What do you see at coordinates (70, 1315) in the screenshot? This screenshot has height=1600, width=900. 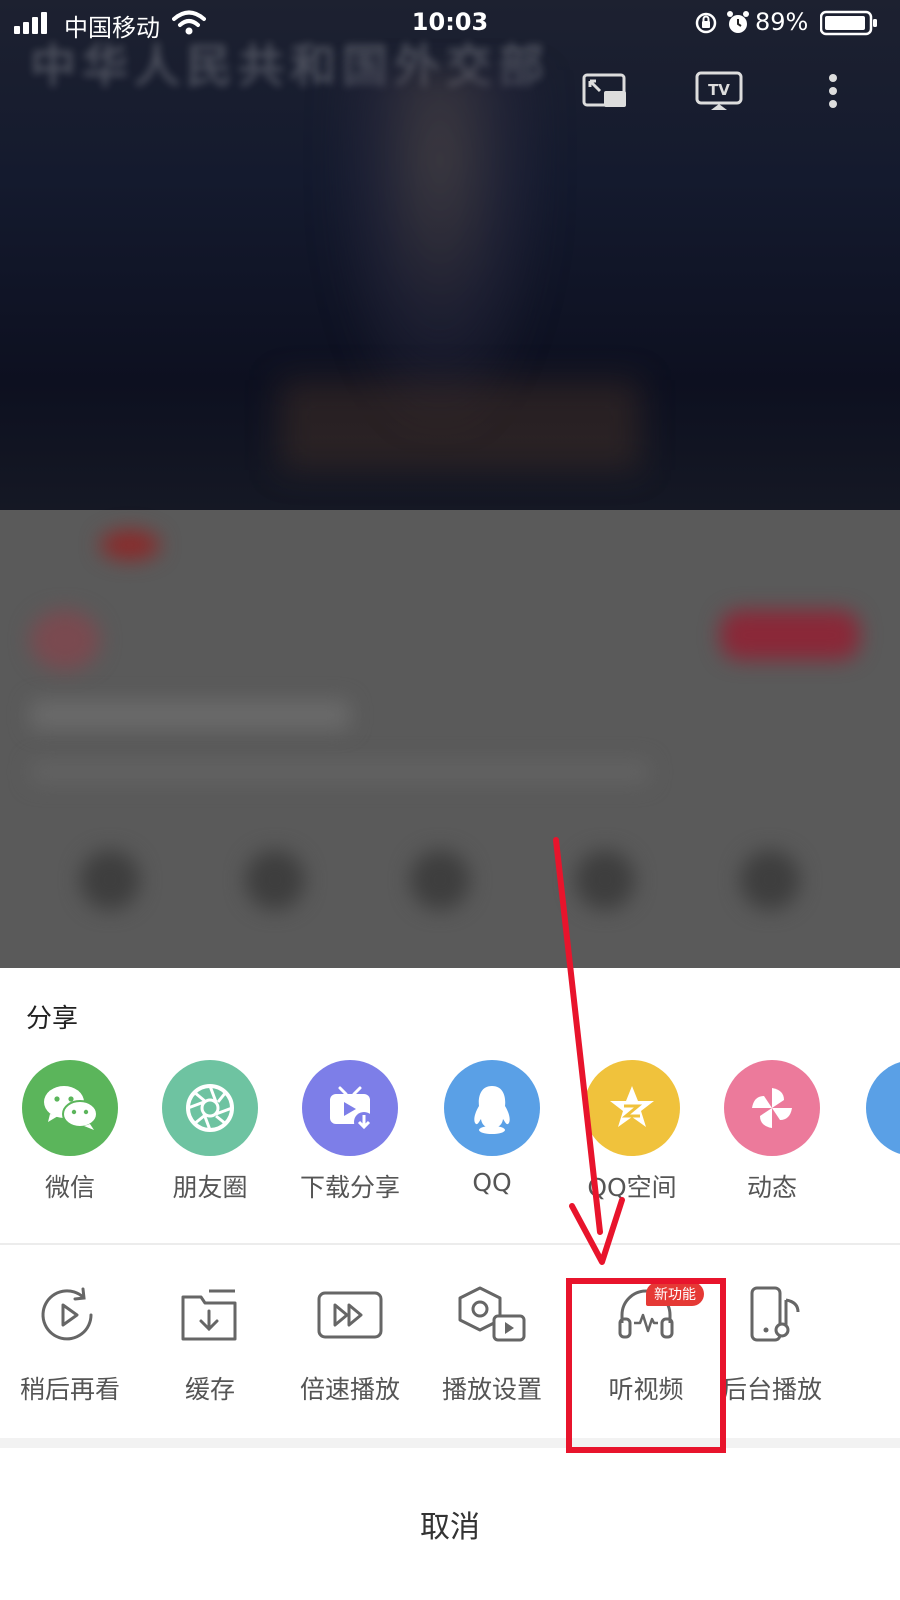 I see `watch-later-icon` at bounding box center [70, 1315].